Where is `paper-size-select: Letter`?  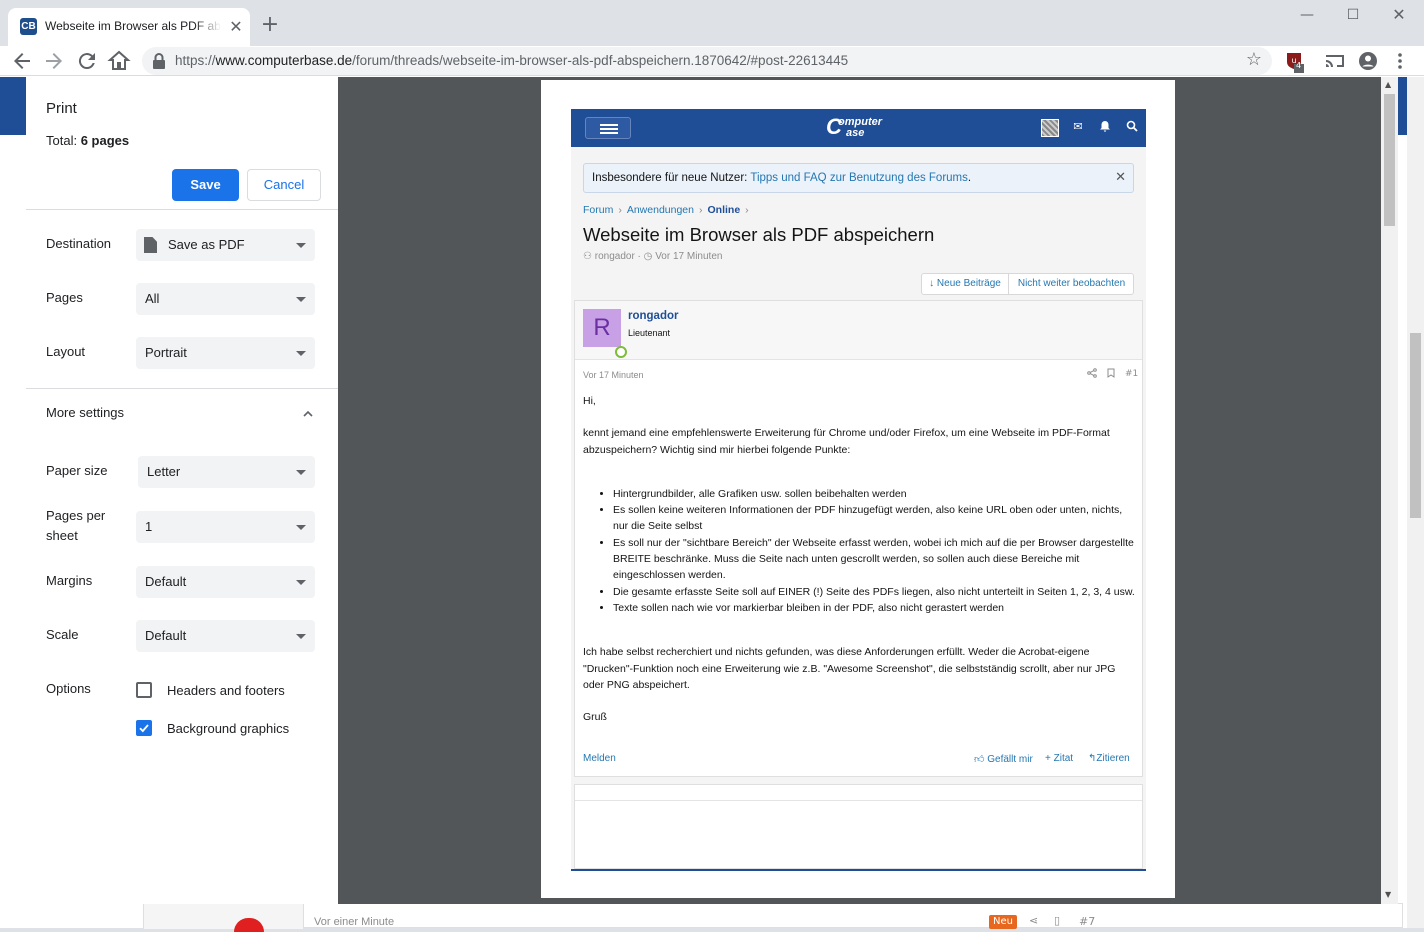 paper-size-select: Letter is located at coordinates (226, 472).